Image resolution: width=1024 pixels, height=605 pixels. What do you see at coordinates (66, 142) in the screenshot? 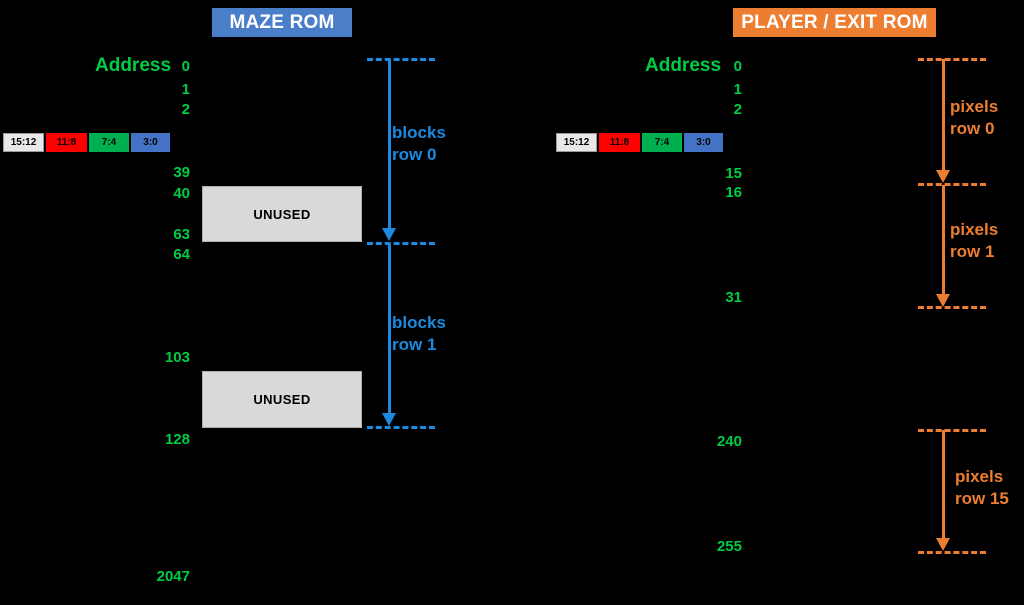
I see `maze-bitfield-11-8: 11:8` at bounding box center [66, 142].